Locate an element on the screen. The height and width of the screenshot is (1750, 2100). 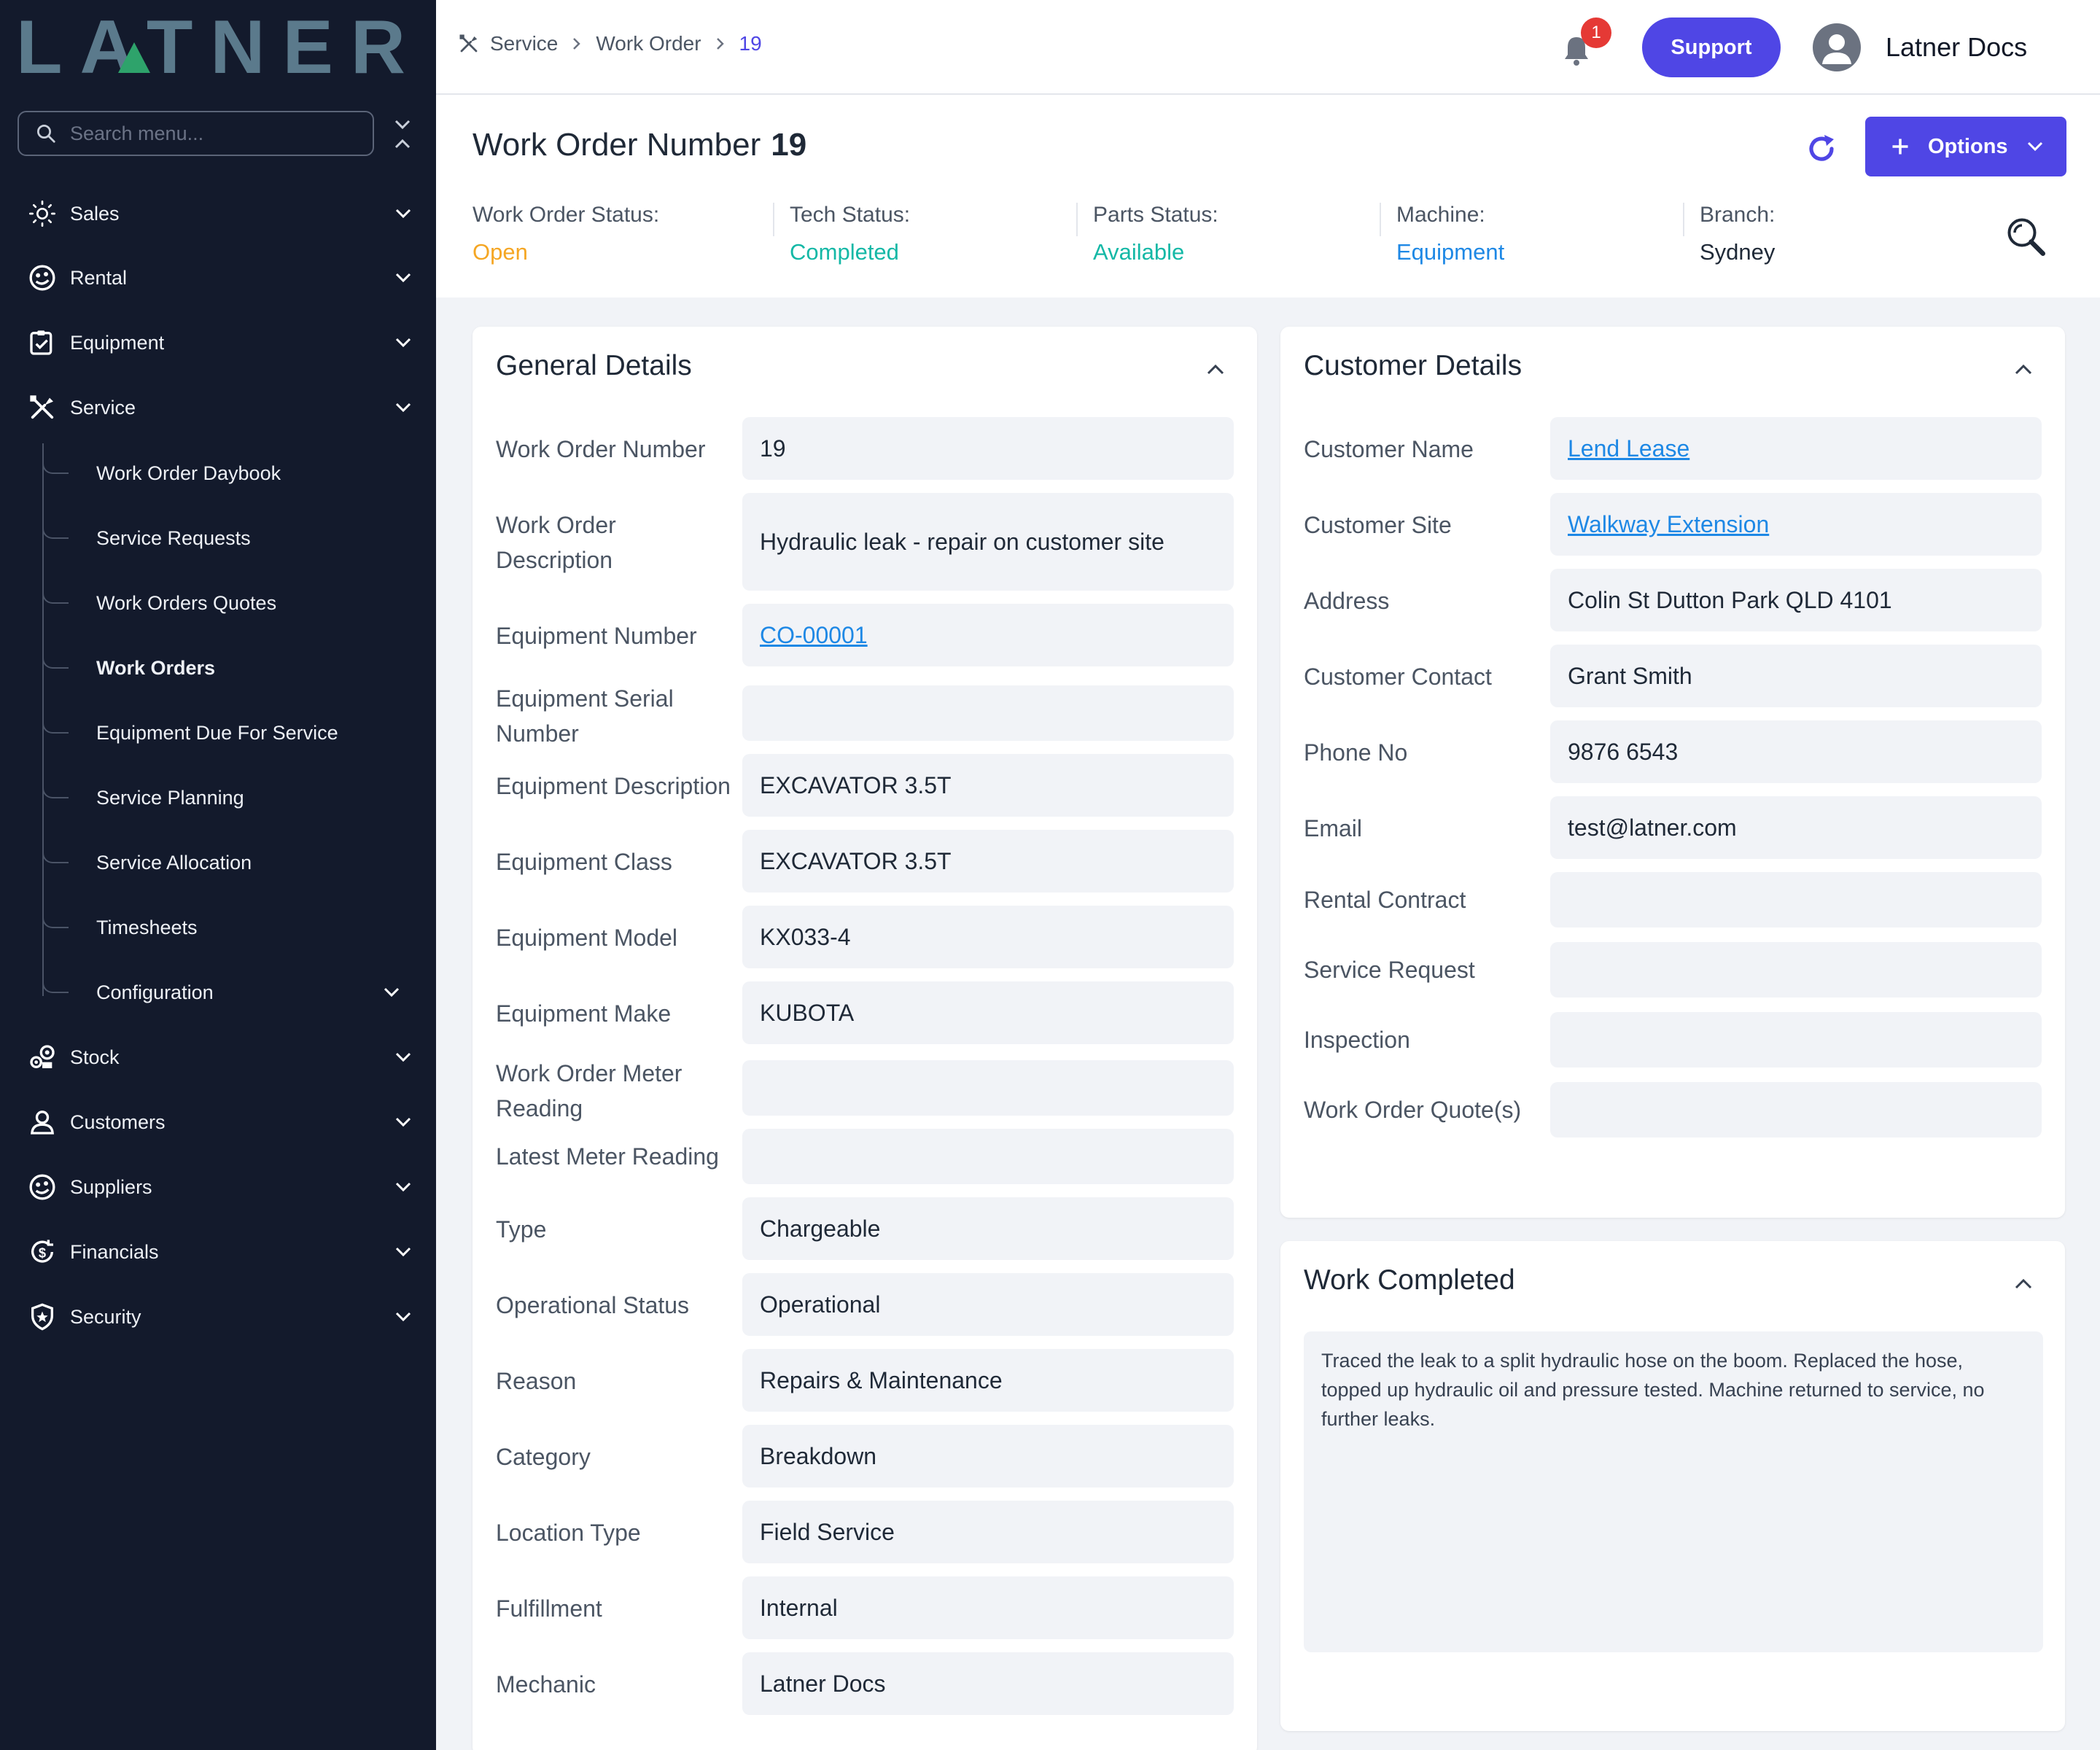
field-equipment-number-link: CO-00001 is located at coordinates (988, 635).